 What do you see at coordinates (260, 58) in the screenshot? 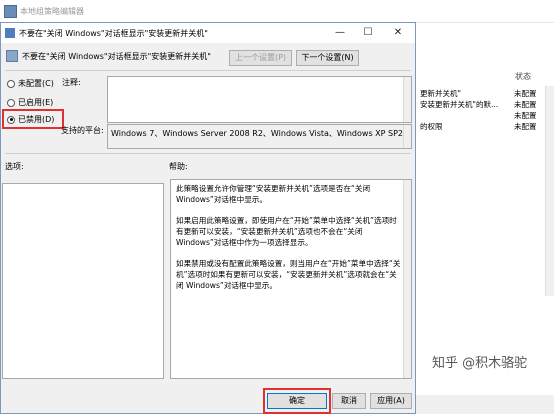
I see `previous-setting-button: 上一个设置(P)` at bounding box center [260, 58].